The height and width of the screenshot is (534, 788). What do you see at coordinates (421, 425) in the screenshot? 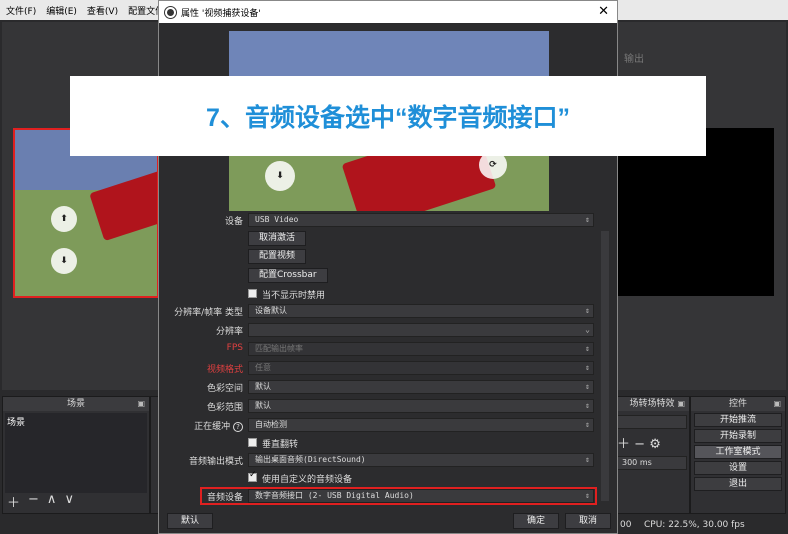
I see `buffering-select: 自动检测 ⇕` at bounding box center [421, 425].